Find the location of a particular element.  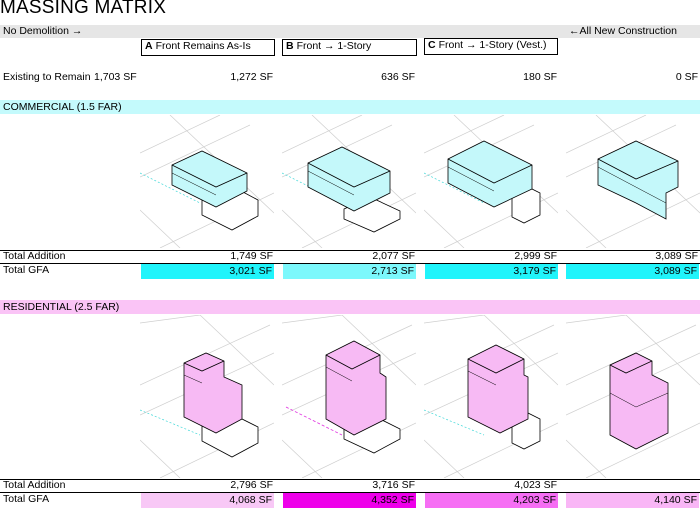

commercial-gfa-label: Total GFA is located at coordinates (26, 270).